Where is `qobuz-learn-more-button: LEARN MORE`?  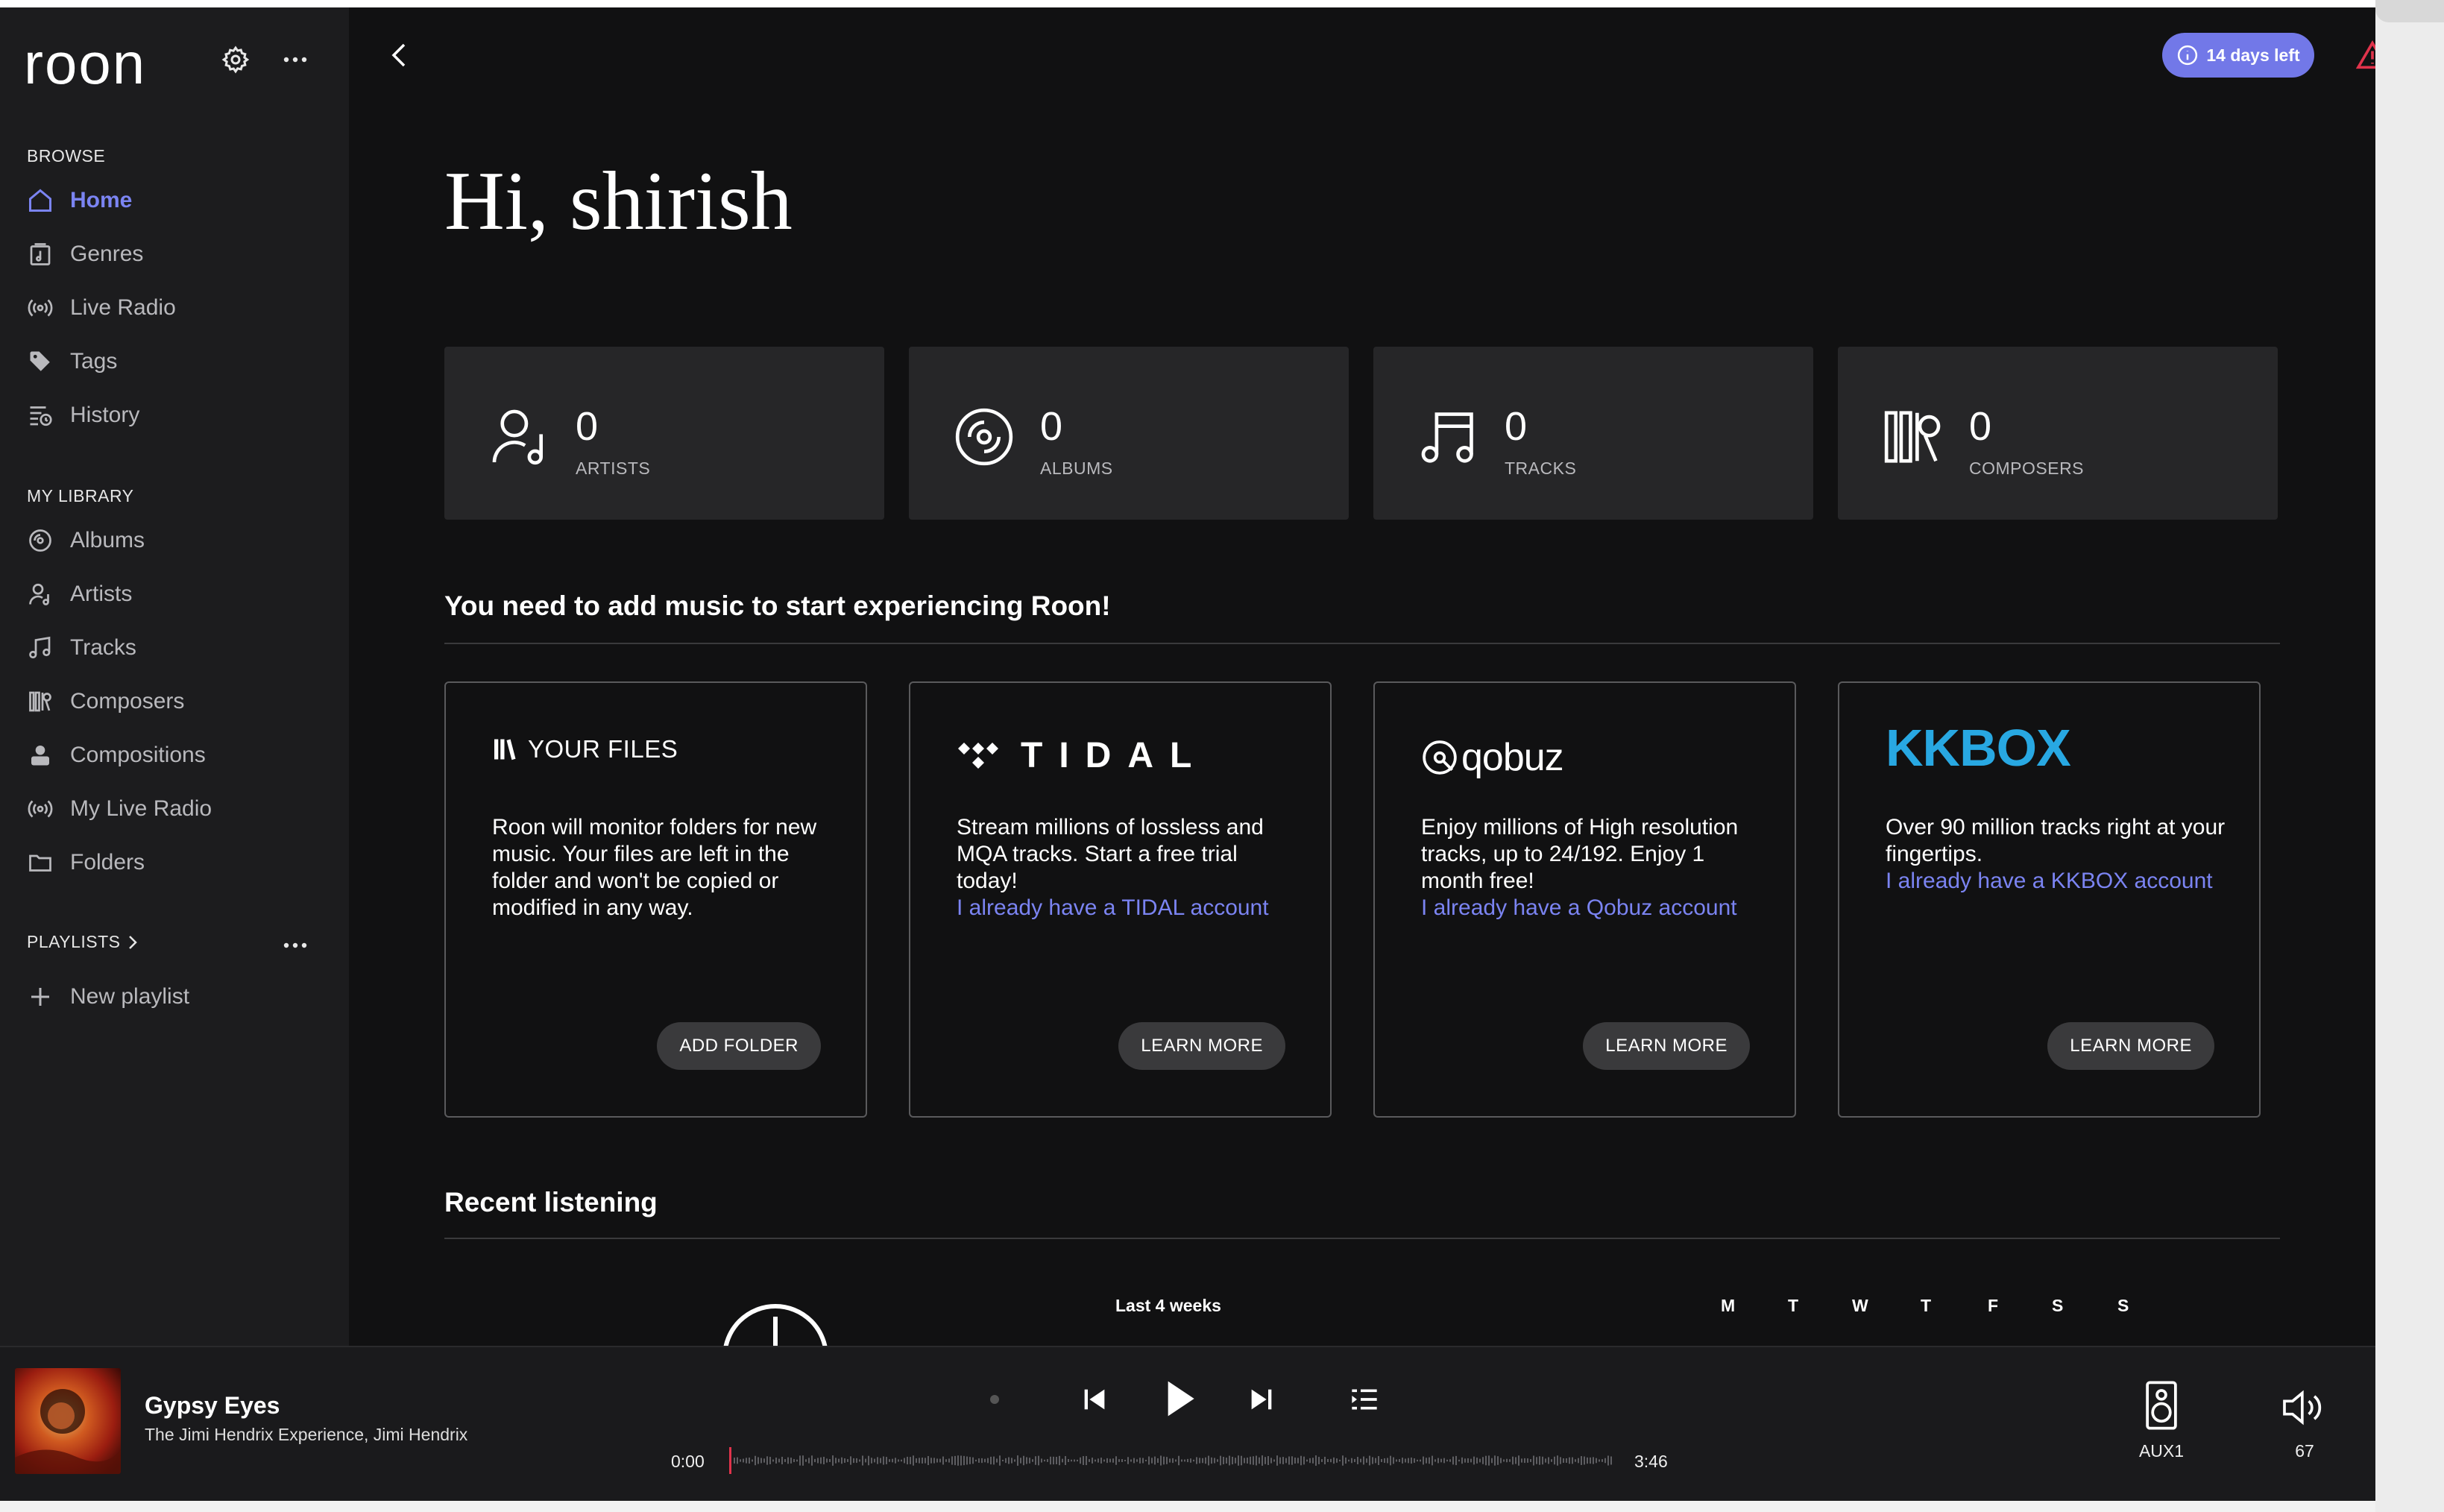 qobuz-learn-more-button: LEARN MORE is located at coordinates (1666, 1046).